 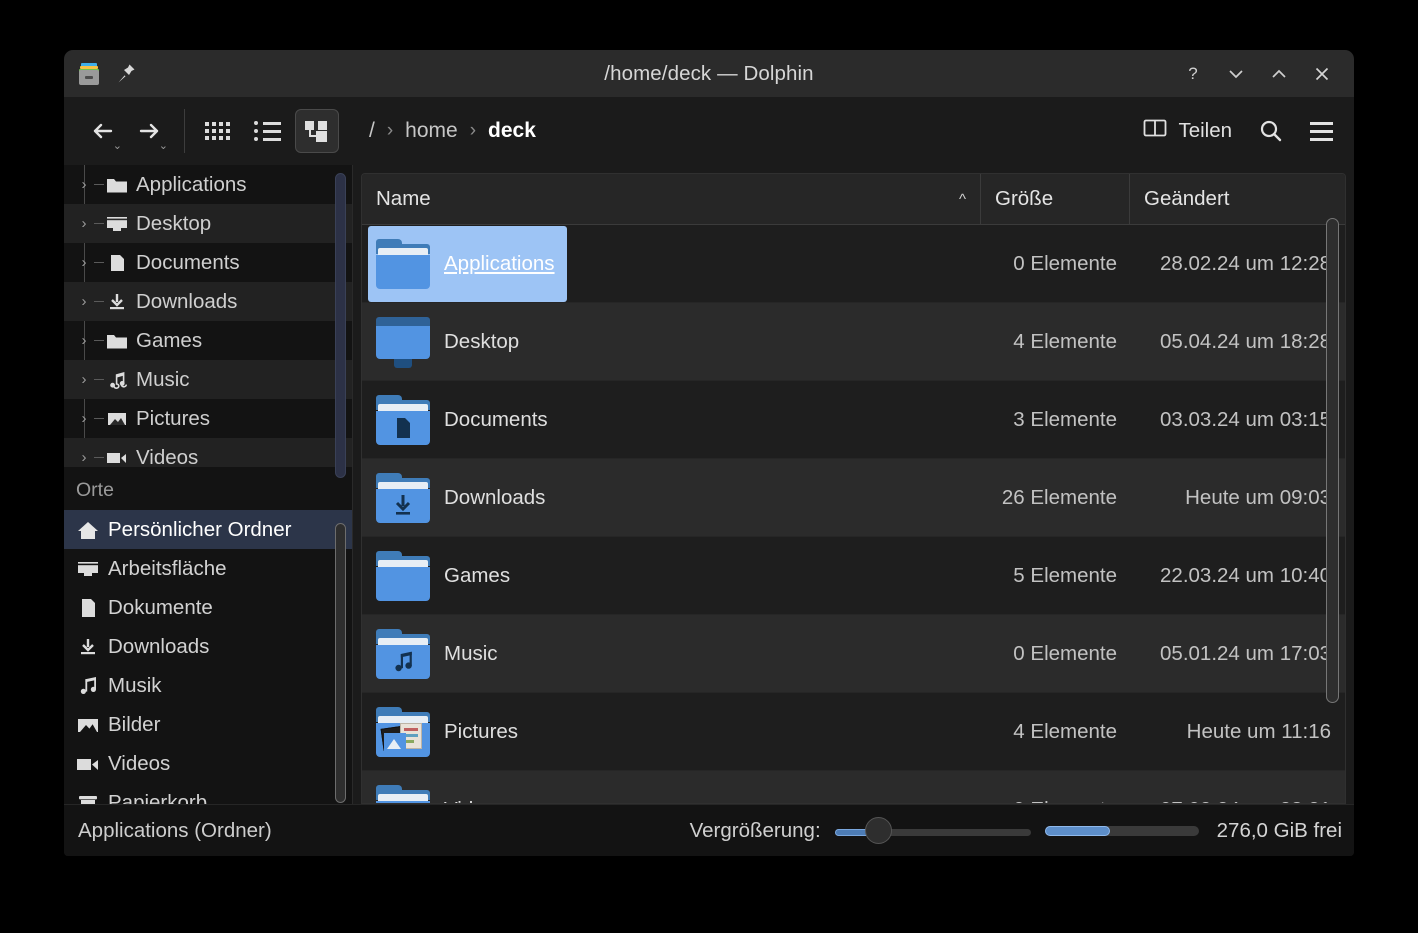 What do you see at coordinates (208, 685) in the screenshot?
I see `place-item-music: Musik` at bounding box center [208, 685].